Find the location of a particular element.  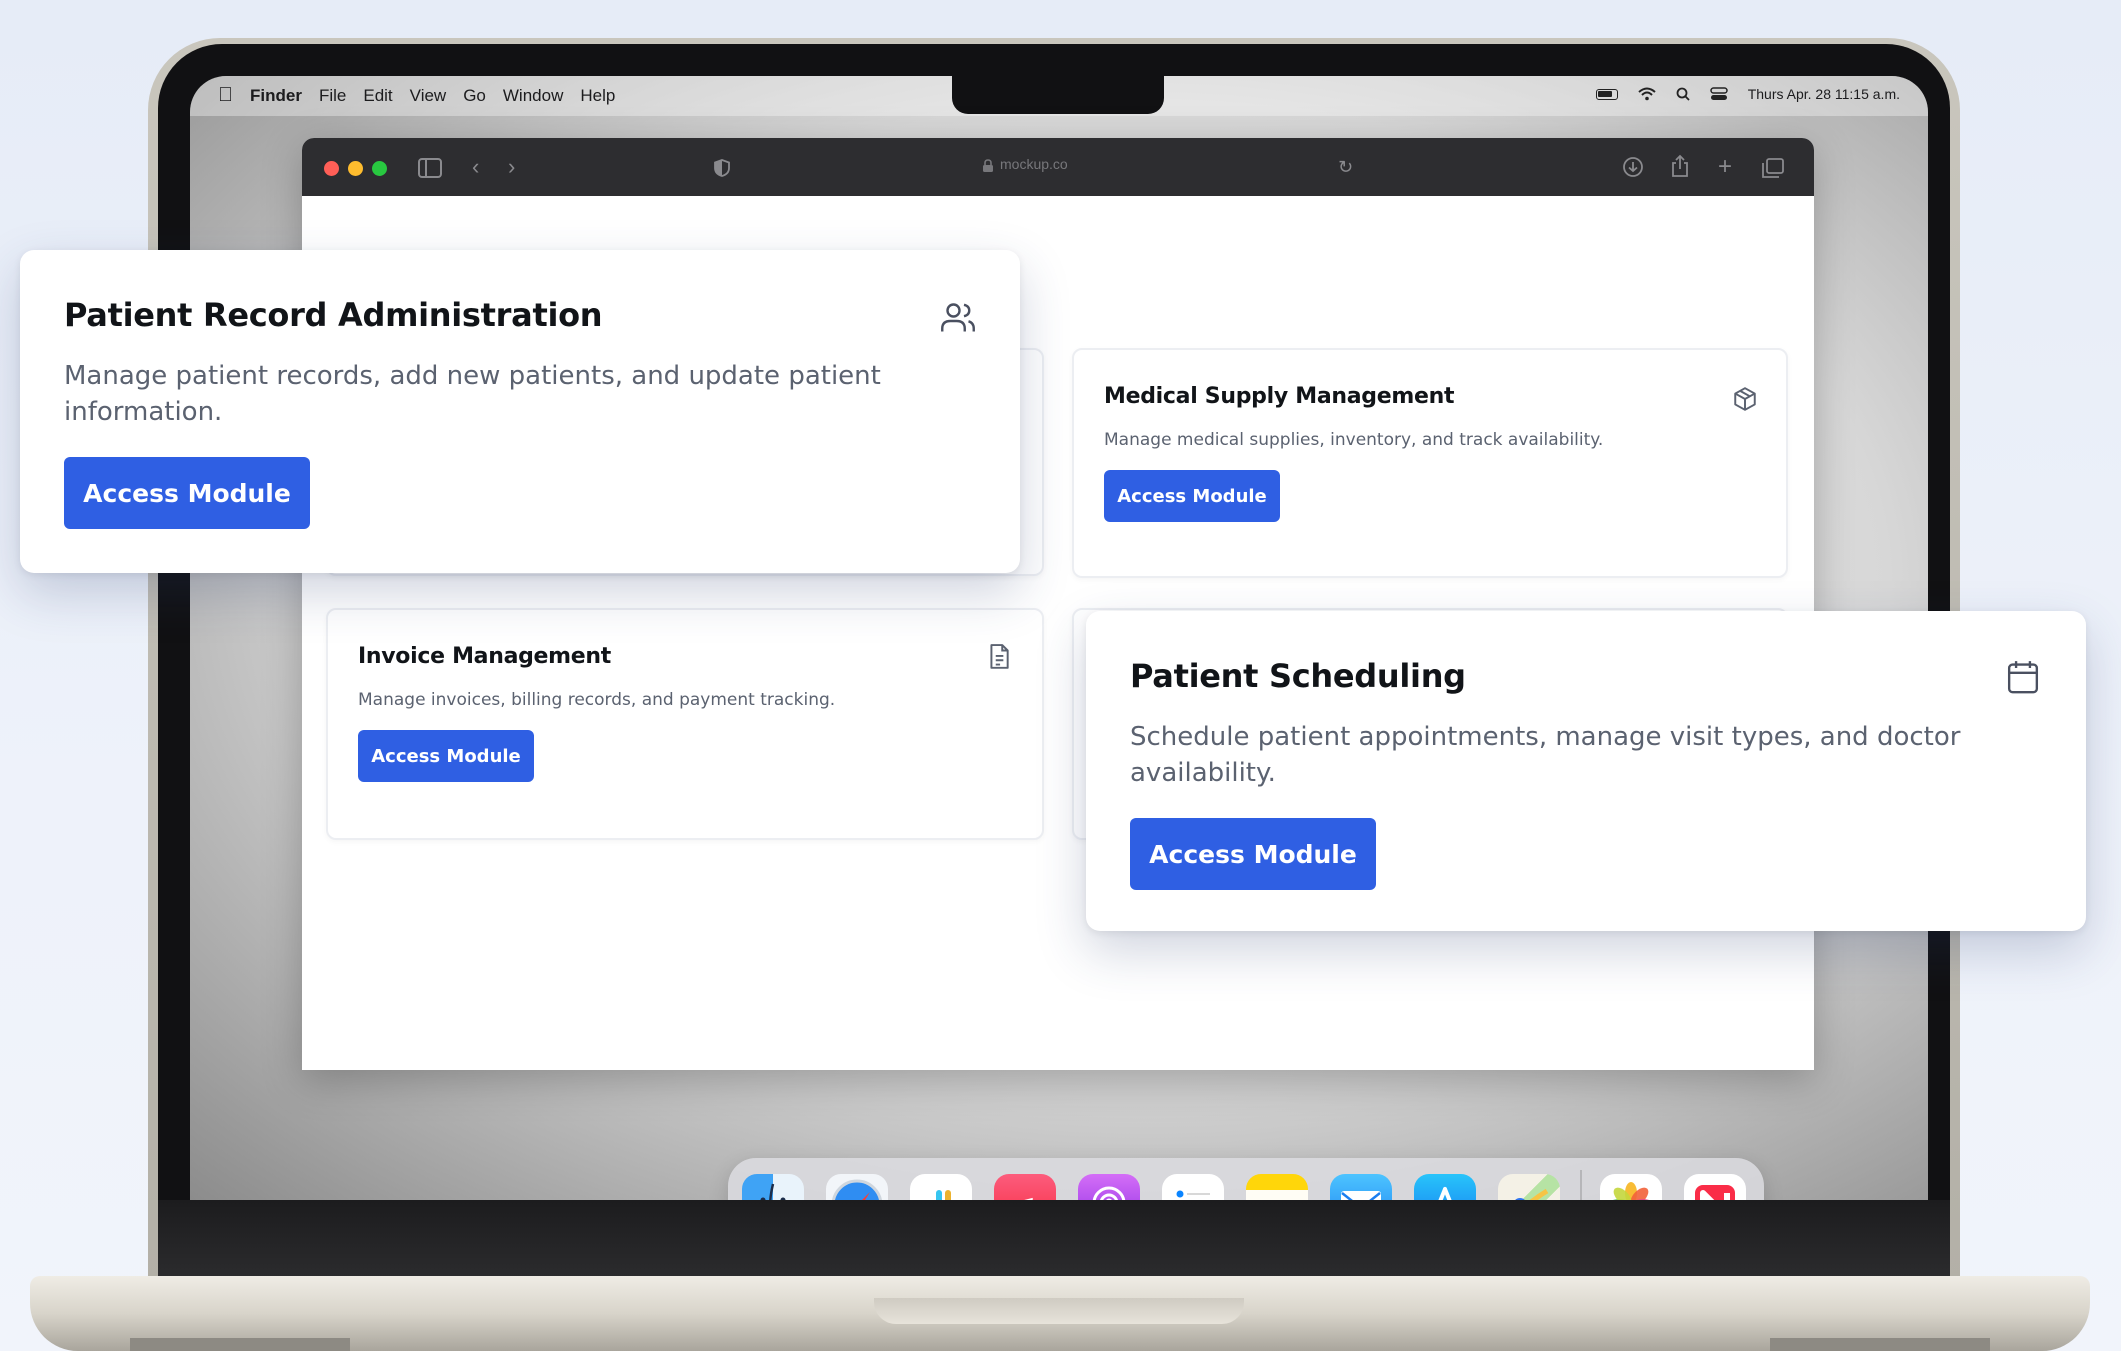

download-icon is located at coordinates (1633, 167).